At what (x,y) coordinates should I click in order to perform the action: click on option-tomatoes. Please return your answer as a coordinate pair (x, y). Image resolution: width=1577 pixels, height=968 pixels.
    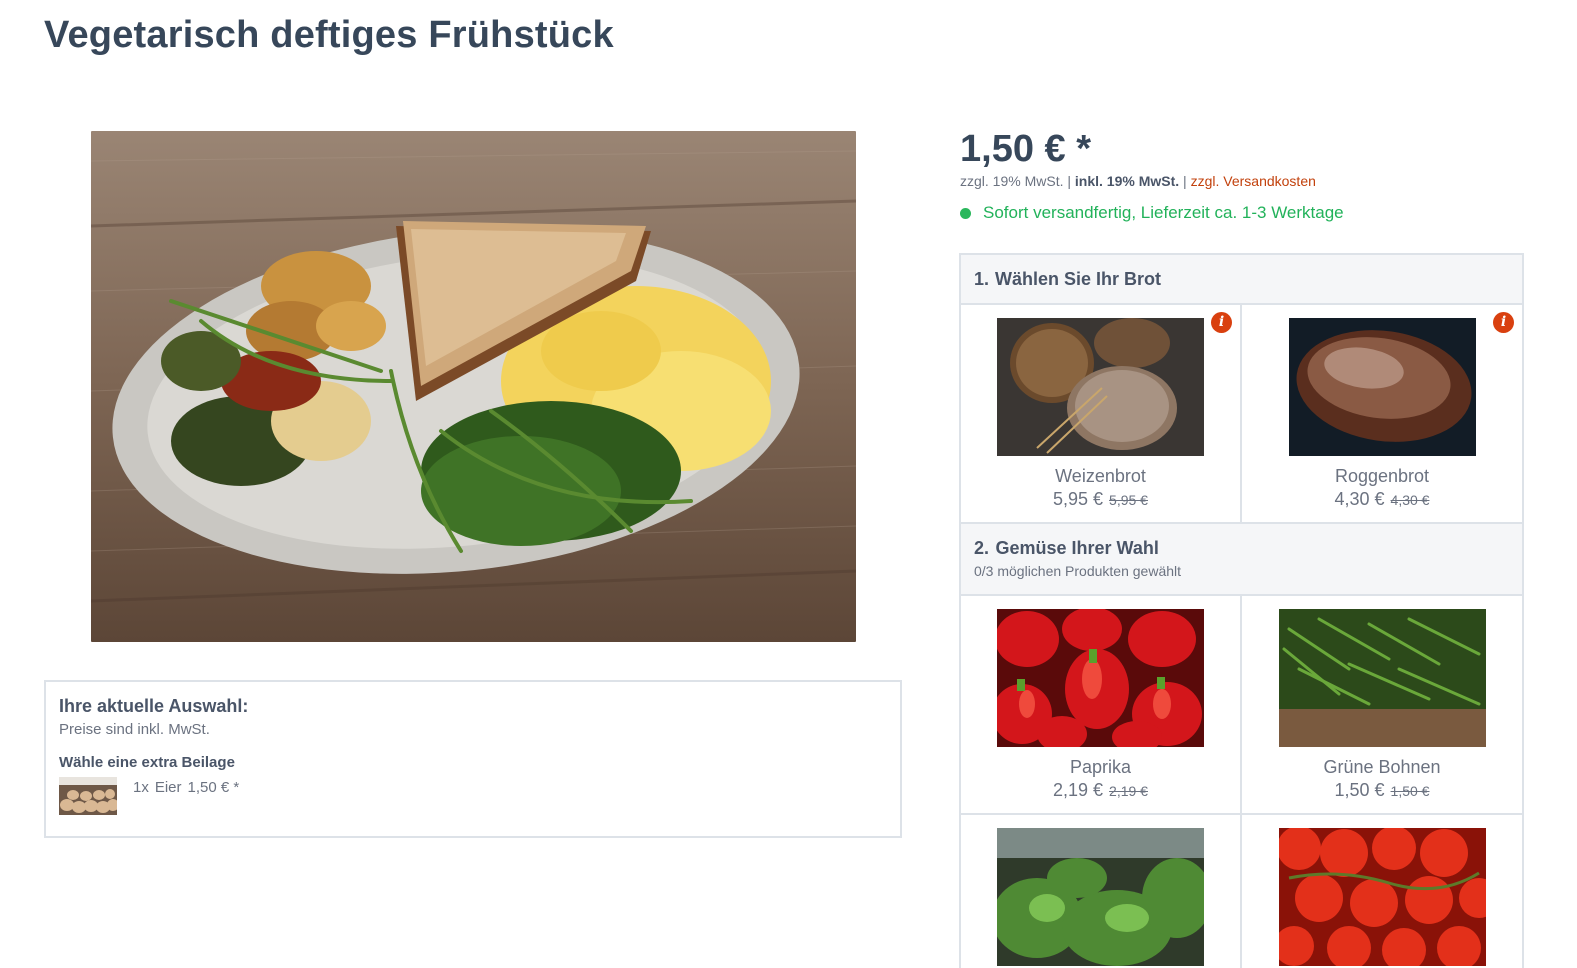
    Looking at the image, I should click on (1382, 891).